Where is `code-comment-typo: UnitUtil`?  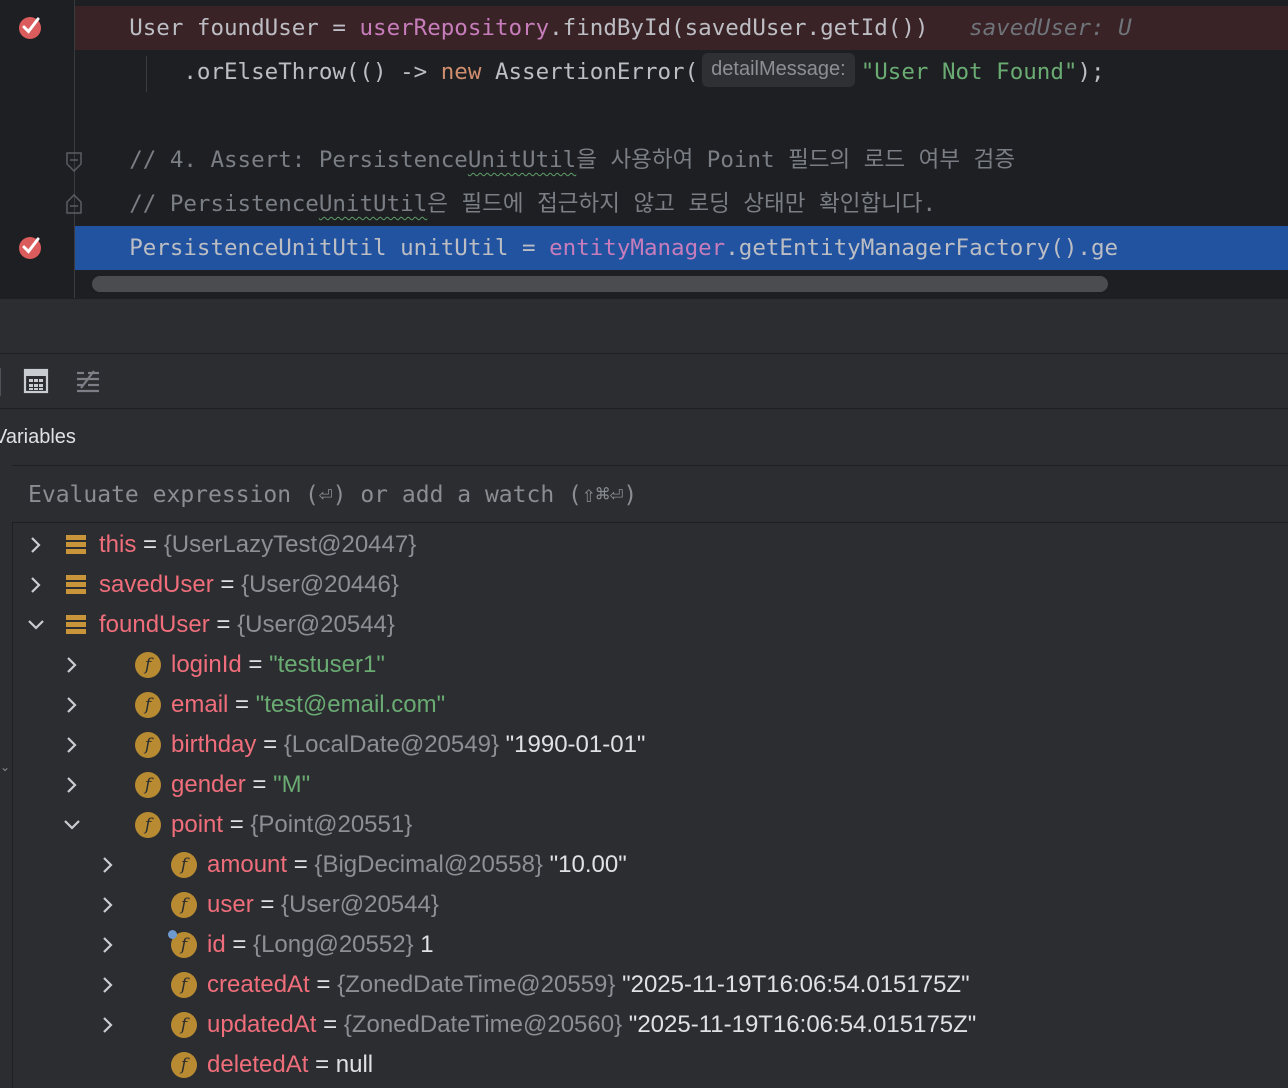
code-comment-typo: UnitUtil is located at coordinates (373, 204).